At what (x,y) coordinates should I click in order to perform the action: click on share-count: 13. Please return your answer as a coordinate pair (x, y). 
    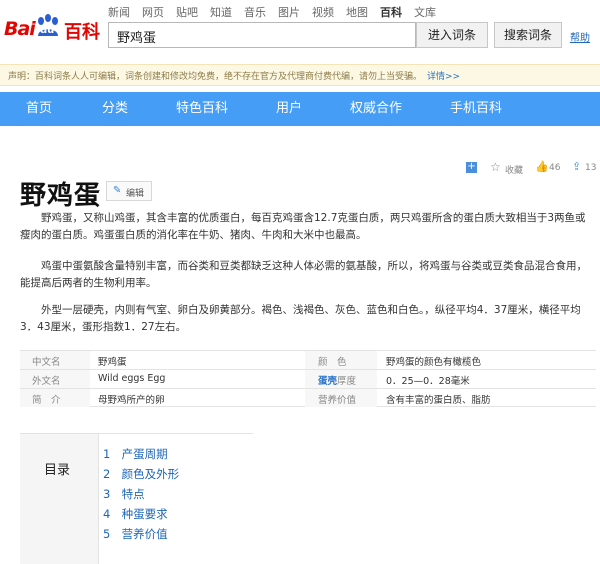
    Looking at the image, I should click on (591, 168).